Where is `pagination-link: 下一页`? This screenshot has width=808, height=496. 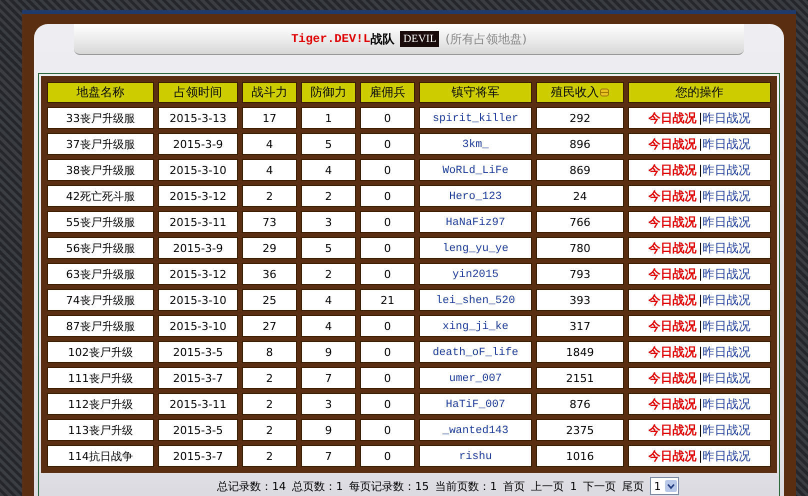 pagination-link: 下一页 is located at coordinates (599, 486).